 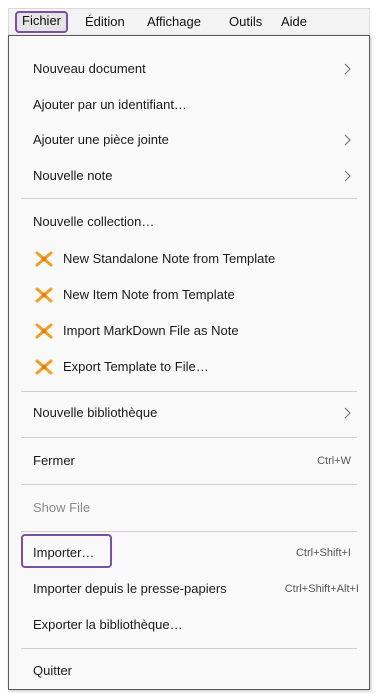 I want to click on menu-aide: Aide, so click(x=294, y=22).